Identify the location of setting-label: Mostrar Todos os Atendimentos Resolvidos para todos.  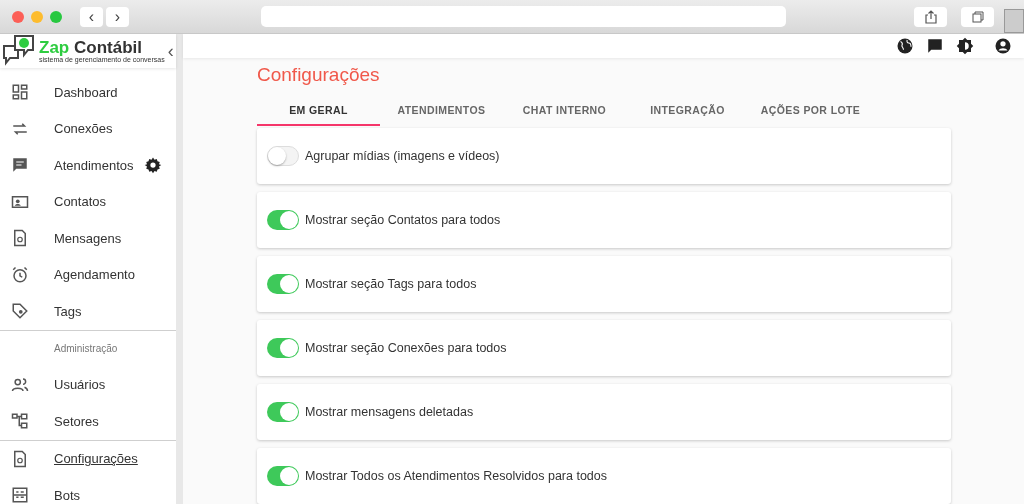
(456, 476).